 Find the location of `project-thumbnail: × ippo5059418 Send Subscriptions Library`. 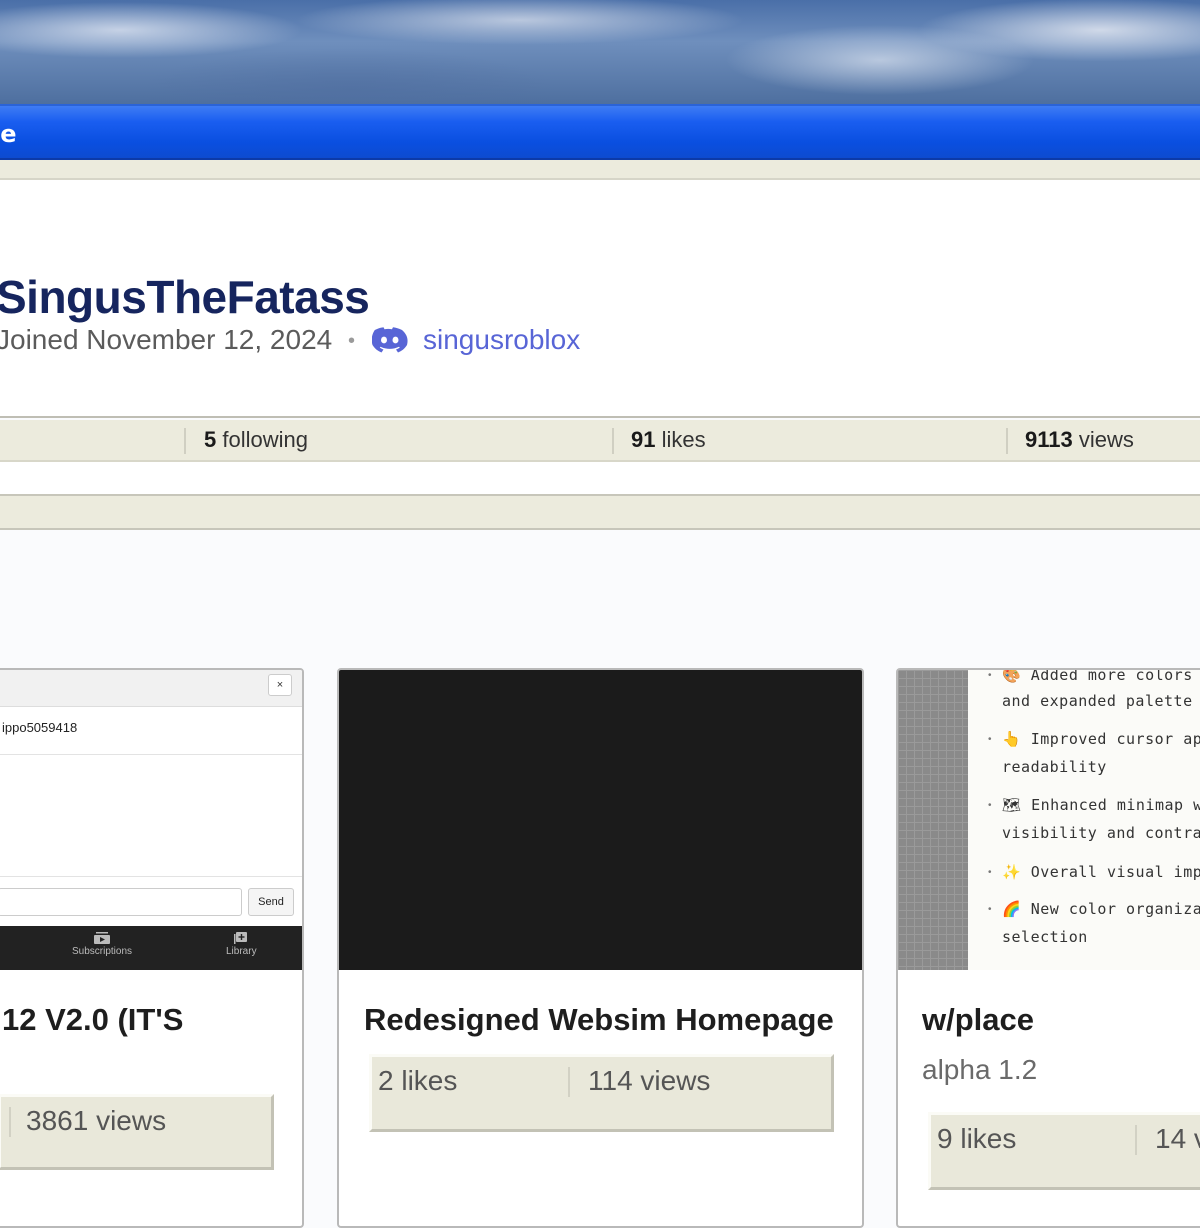

project-thumbnail: × ippo5059418 Send Subscriptions Library is located at coordinates (151, 820).